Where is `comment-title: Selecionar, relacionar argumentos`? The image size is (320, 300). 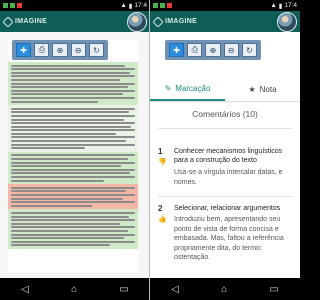 comment-title: Selecionar, relacionar argumentos is located at coordinates (227, 208).